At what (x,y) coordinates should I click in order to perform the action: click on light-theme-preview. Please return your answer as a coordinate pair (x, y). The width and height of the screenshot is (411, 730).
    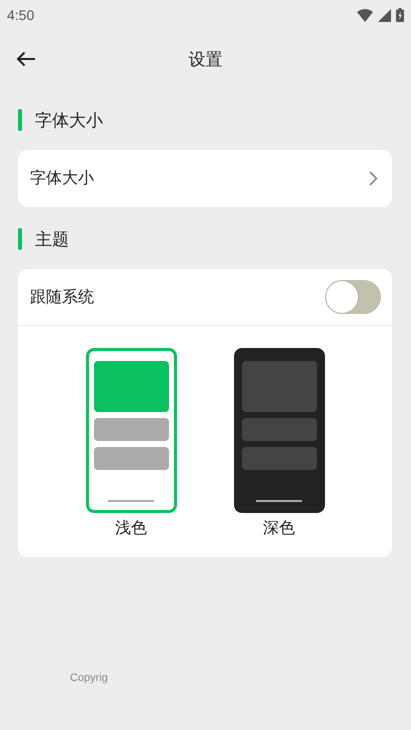
    Looking at the image, I should click on (131, 430).